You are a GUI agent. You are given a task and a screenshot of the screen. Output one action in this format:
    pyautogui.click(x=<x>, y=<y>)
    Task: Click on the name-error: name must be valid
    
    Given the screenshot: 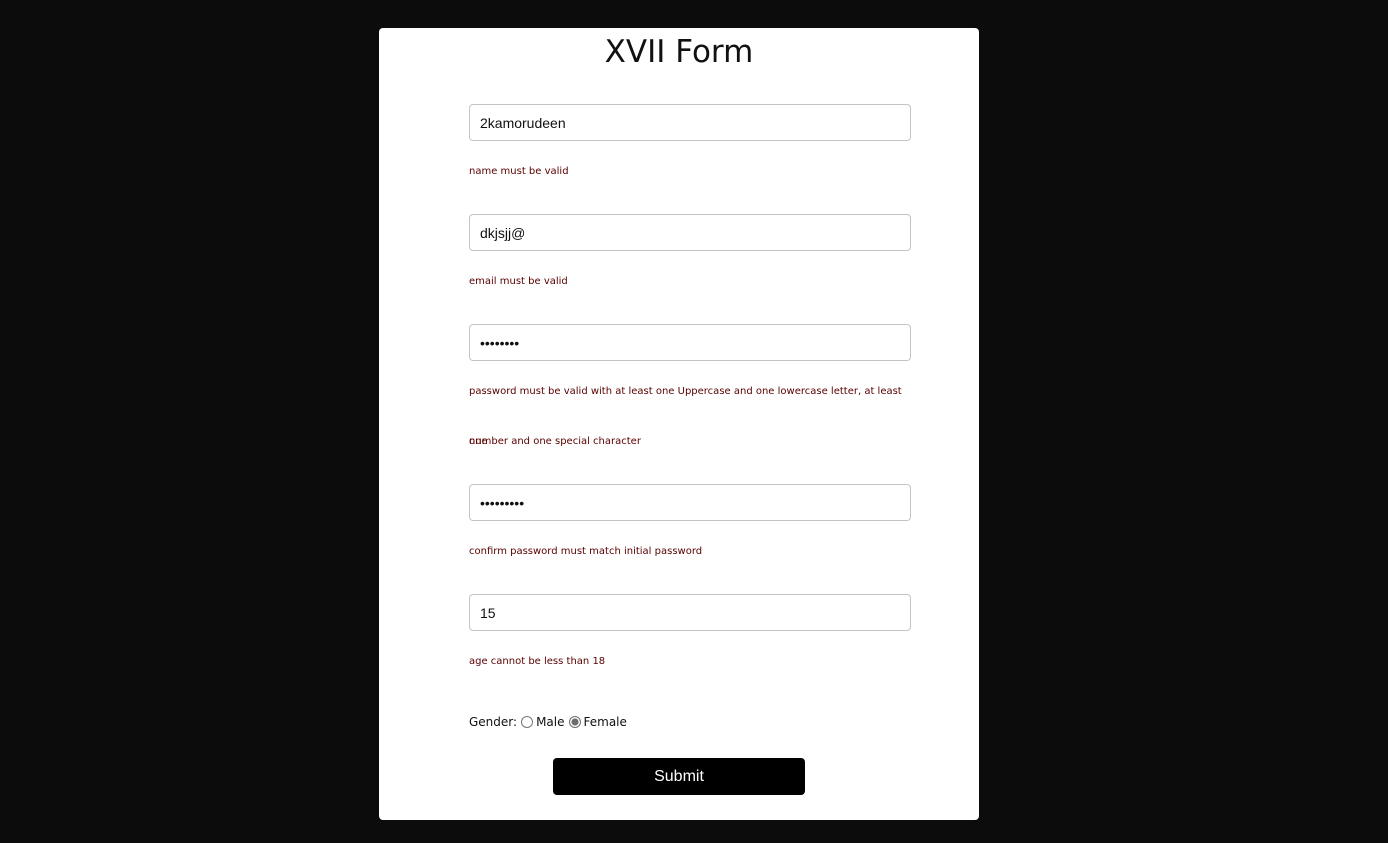 What is the action you would take?
    pyautogui.click(x=519, y=171)
    